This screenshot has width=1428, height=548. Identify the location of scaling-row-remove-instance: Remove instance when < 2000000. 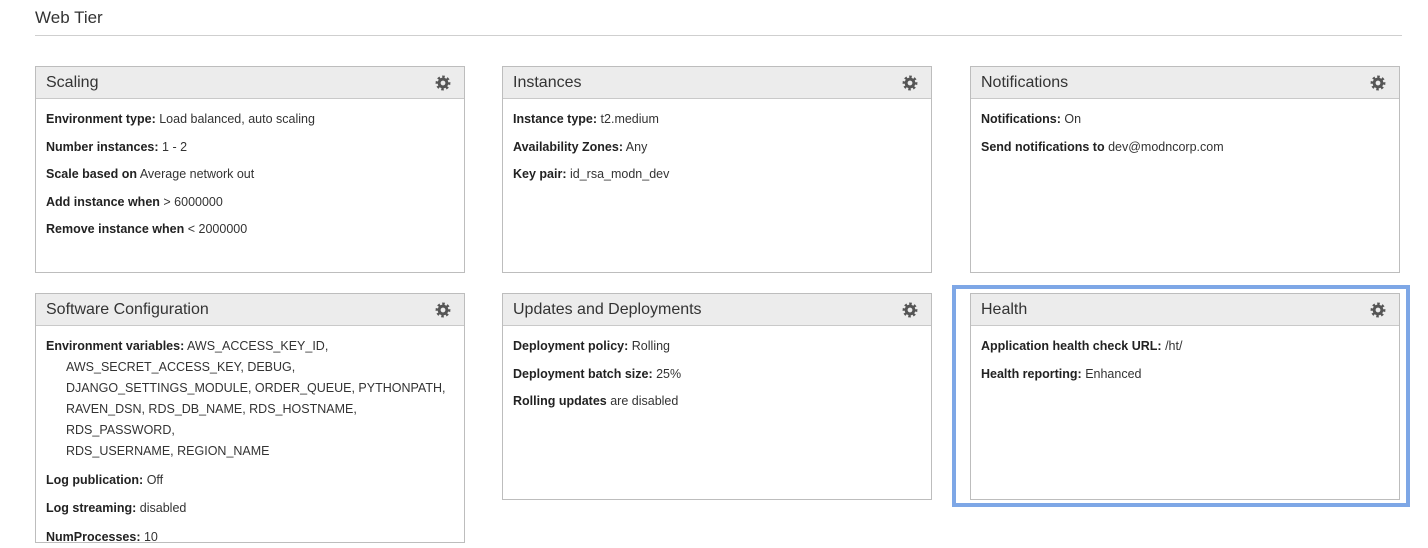
(250, 229).